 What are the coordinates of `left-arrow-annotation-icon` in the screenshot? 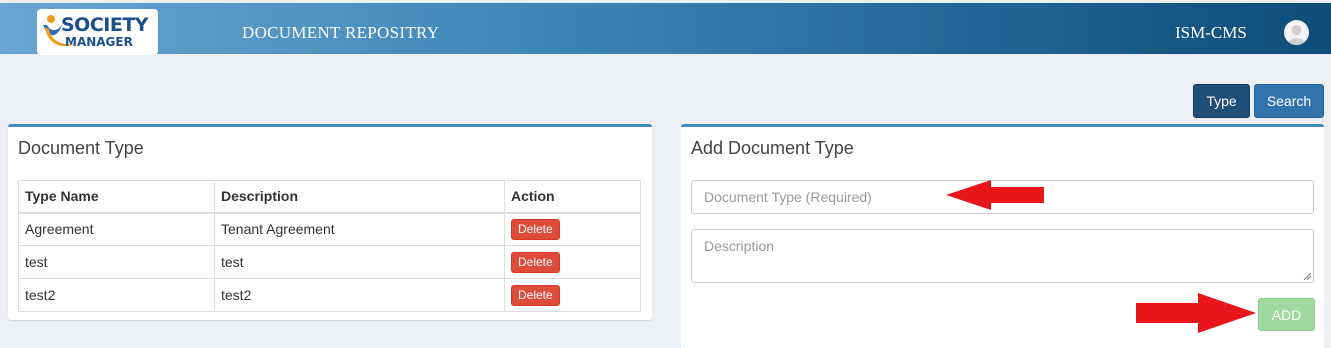 It's located at (995, 195).